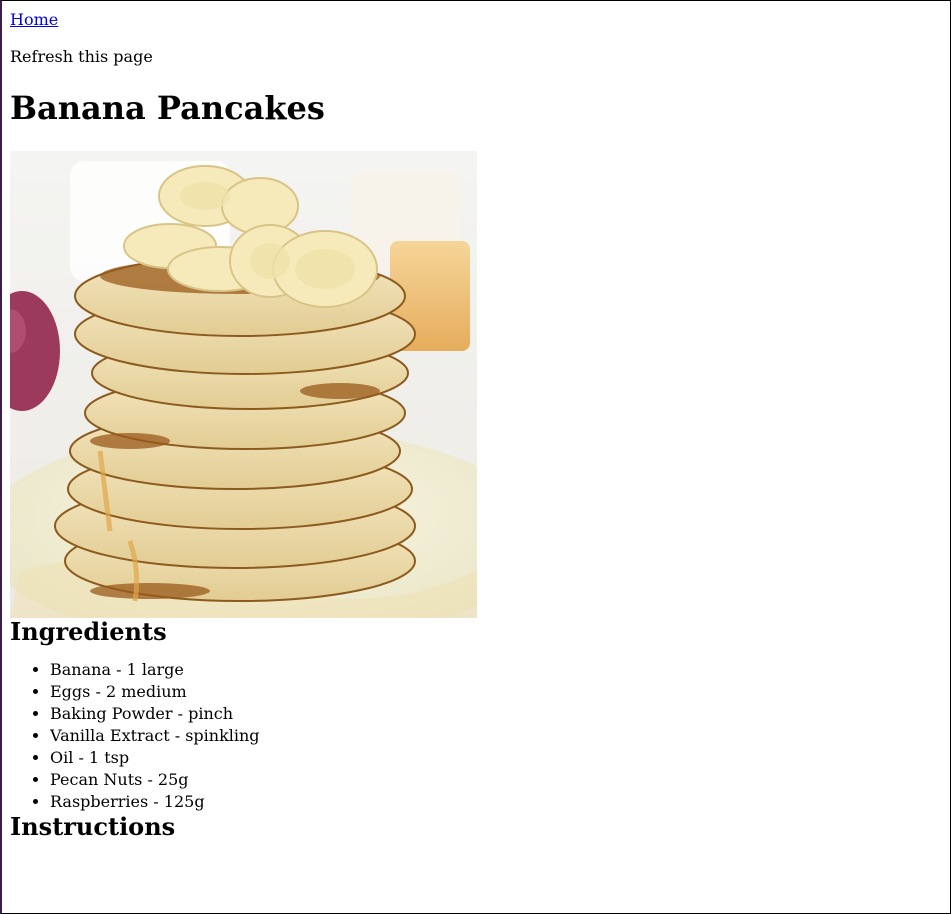  What do you see at coordinates (496, 692) in the screenshot?
I see `list-item: Eggs - 2 medium` at bounding box center [496, 692].